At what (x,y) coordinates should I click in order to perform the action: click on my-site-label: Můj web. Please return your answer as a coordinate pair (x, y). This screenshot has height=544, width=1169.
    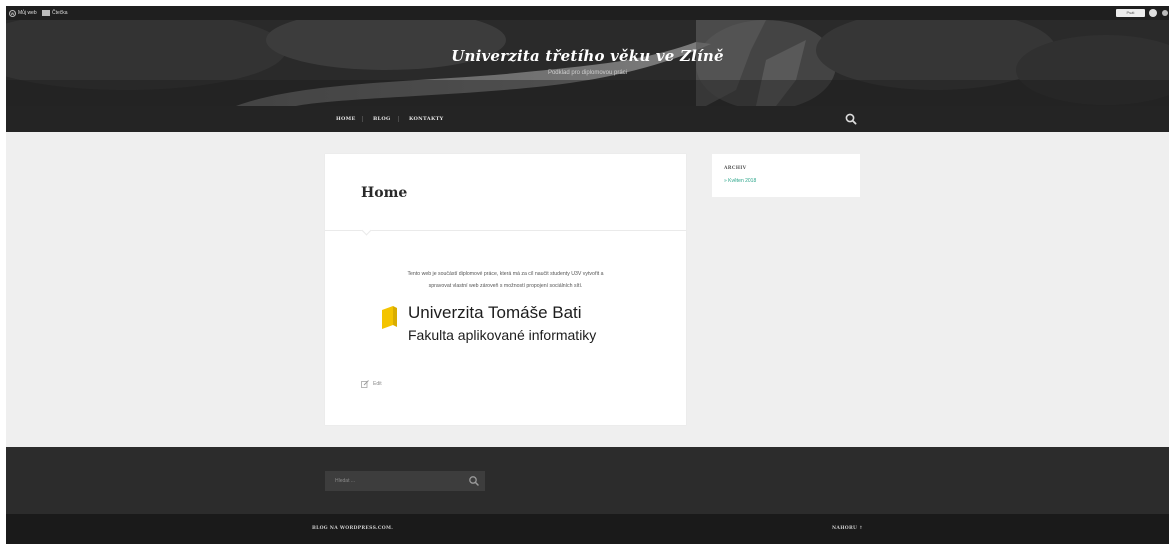
    Looking at the image, I should click on (27, 13).